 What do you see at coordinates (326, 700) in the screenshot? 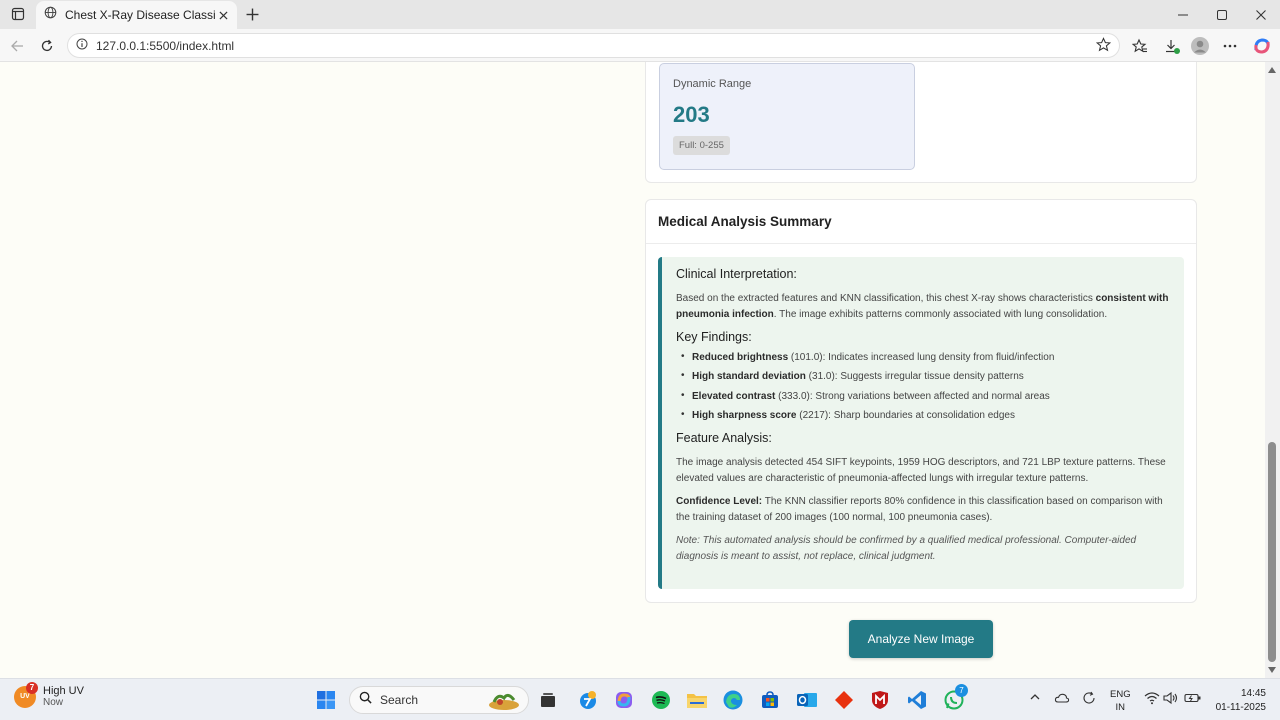
I see `windows-start-icon` at bounding box center [326, 700].